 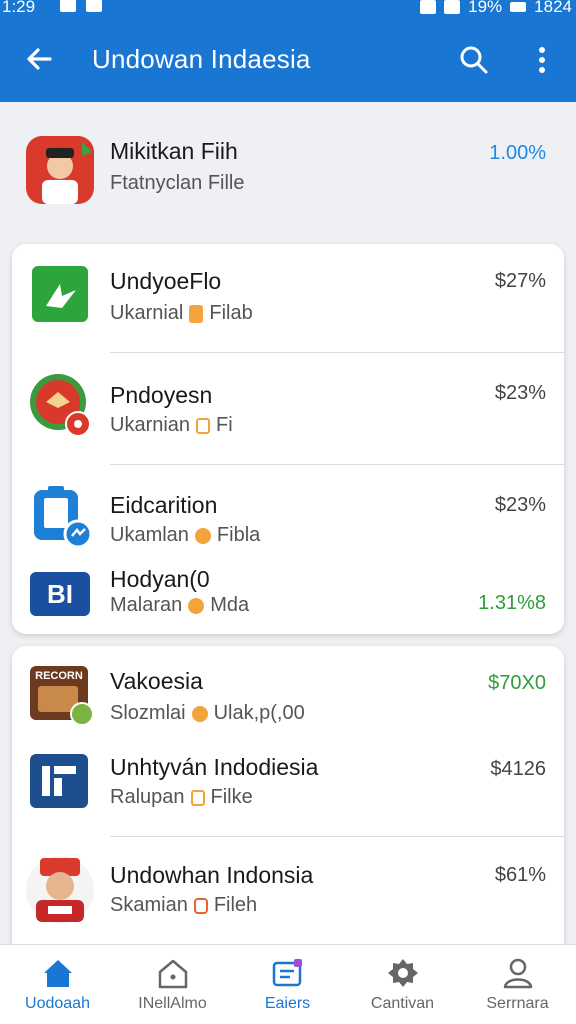 I want to click on item-subtitle-text: Ukamlan, so click(x=149, y=535).